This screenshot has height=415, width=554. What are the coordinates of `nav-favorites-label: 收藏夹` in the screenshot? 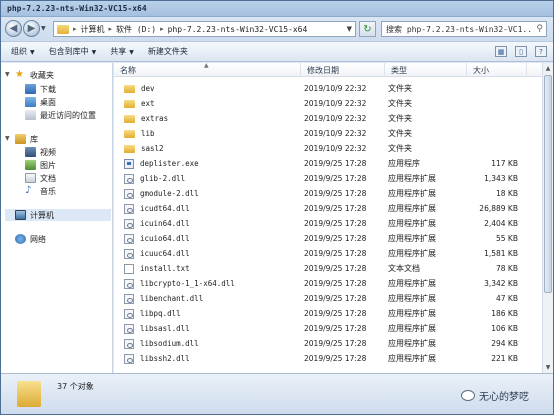 It's located at (42, 75).